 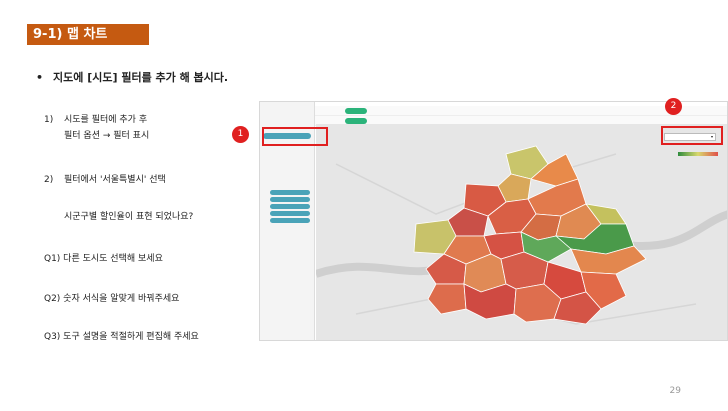 What do you see at coordinates (675, 391) in the screenshot?
I see `page-number: 29` at bounding box center [675, 391].